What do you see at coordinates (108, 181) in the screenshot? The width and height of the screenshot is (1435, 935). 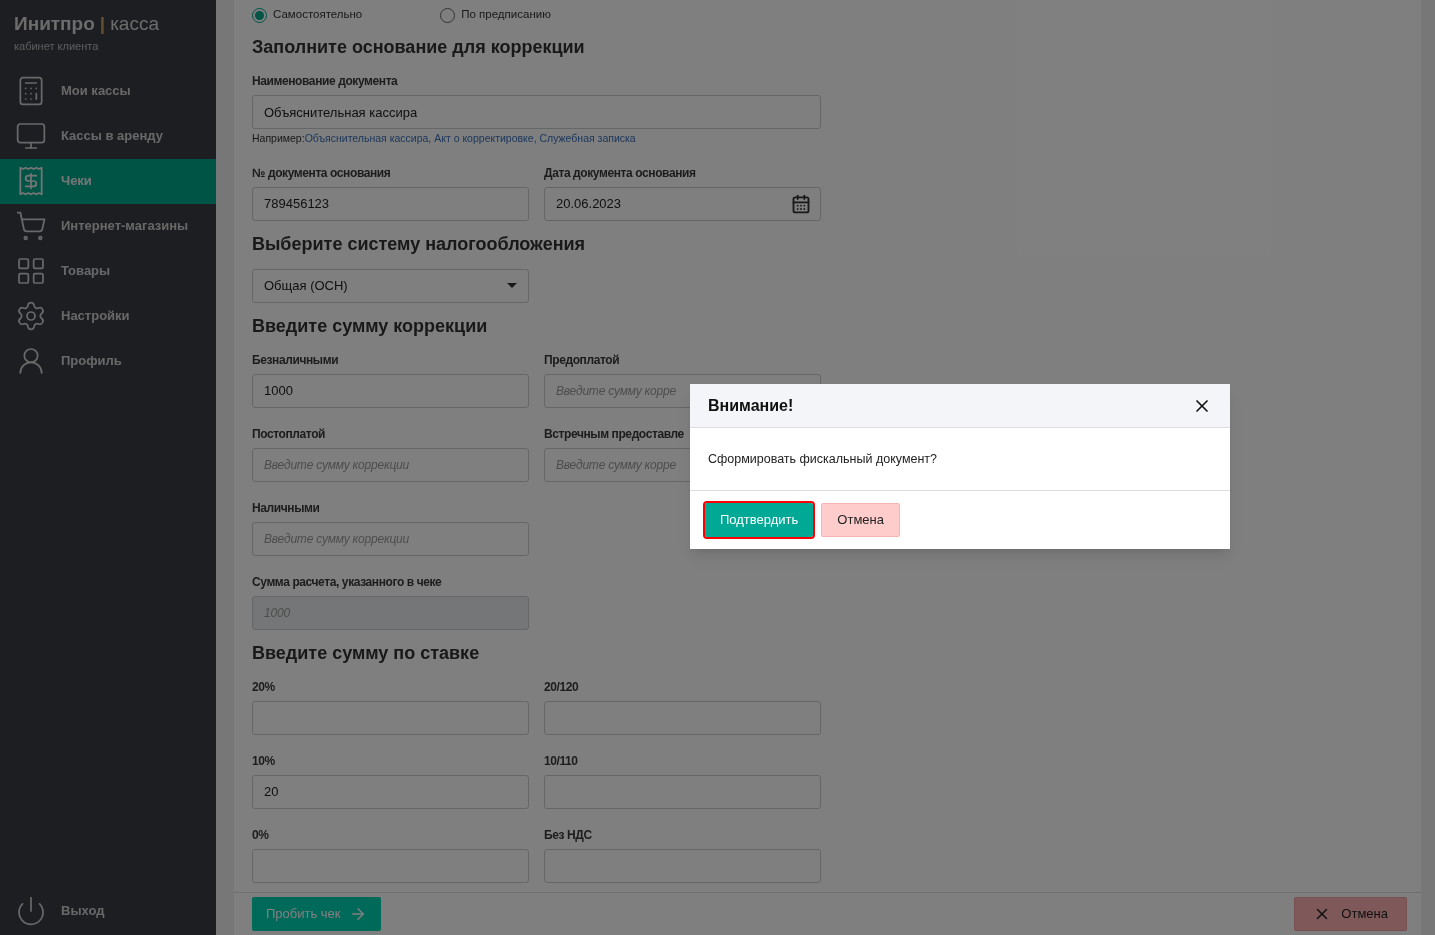 I see `sidebar-item: Чеки` at bounding box center [108, 181].